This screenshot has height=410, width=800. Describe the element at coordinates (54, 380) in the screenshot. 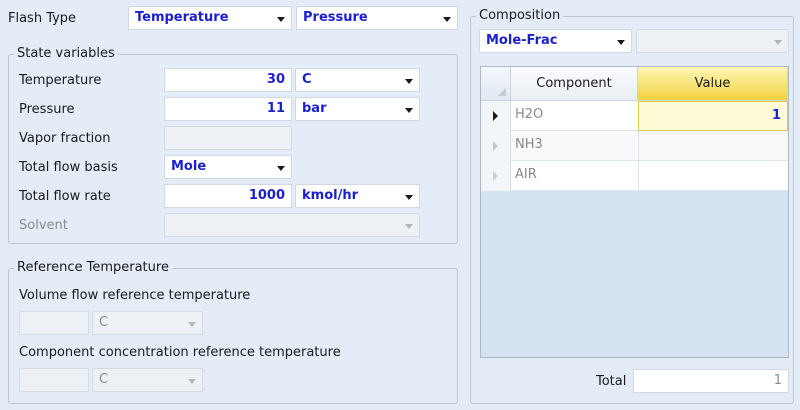

I see `conc-ref-input` at that location.